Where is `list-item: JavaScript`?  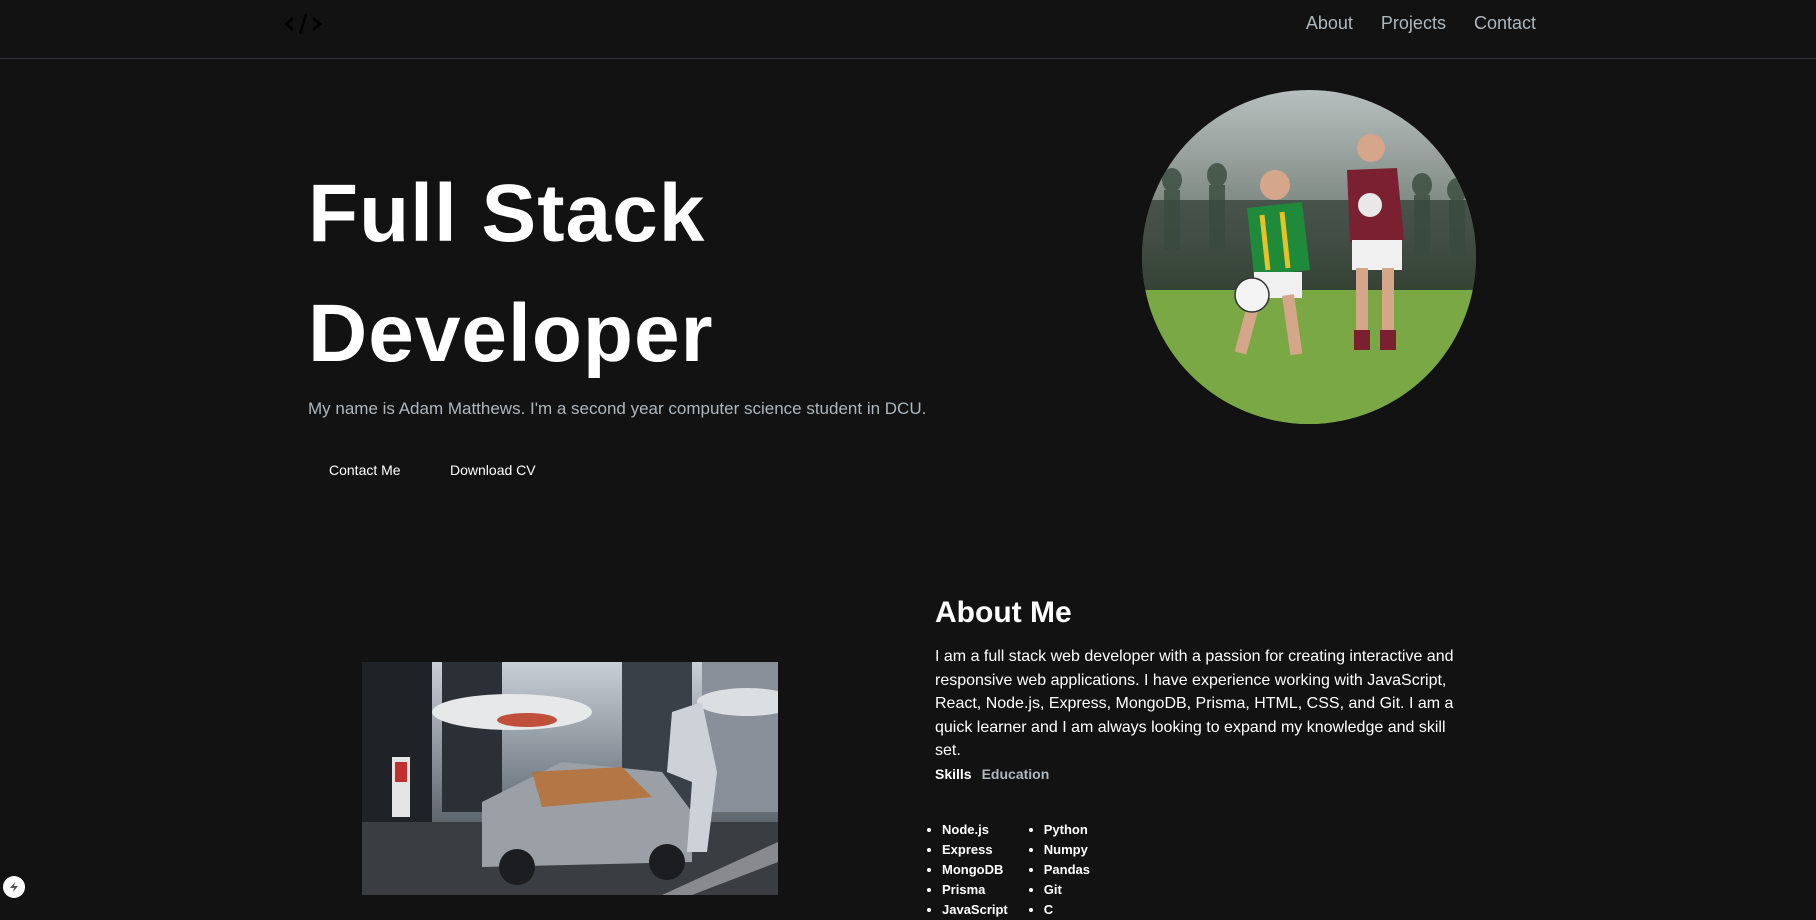
list-item: JavaScript is located at coordinates (975, 910).